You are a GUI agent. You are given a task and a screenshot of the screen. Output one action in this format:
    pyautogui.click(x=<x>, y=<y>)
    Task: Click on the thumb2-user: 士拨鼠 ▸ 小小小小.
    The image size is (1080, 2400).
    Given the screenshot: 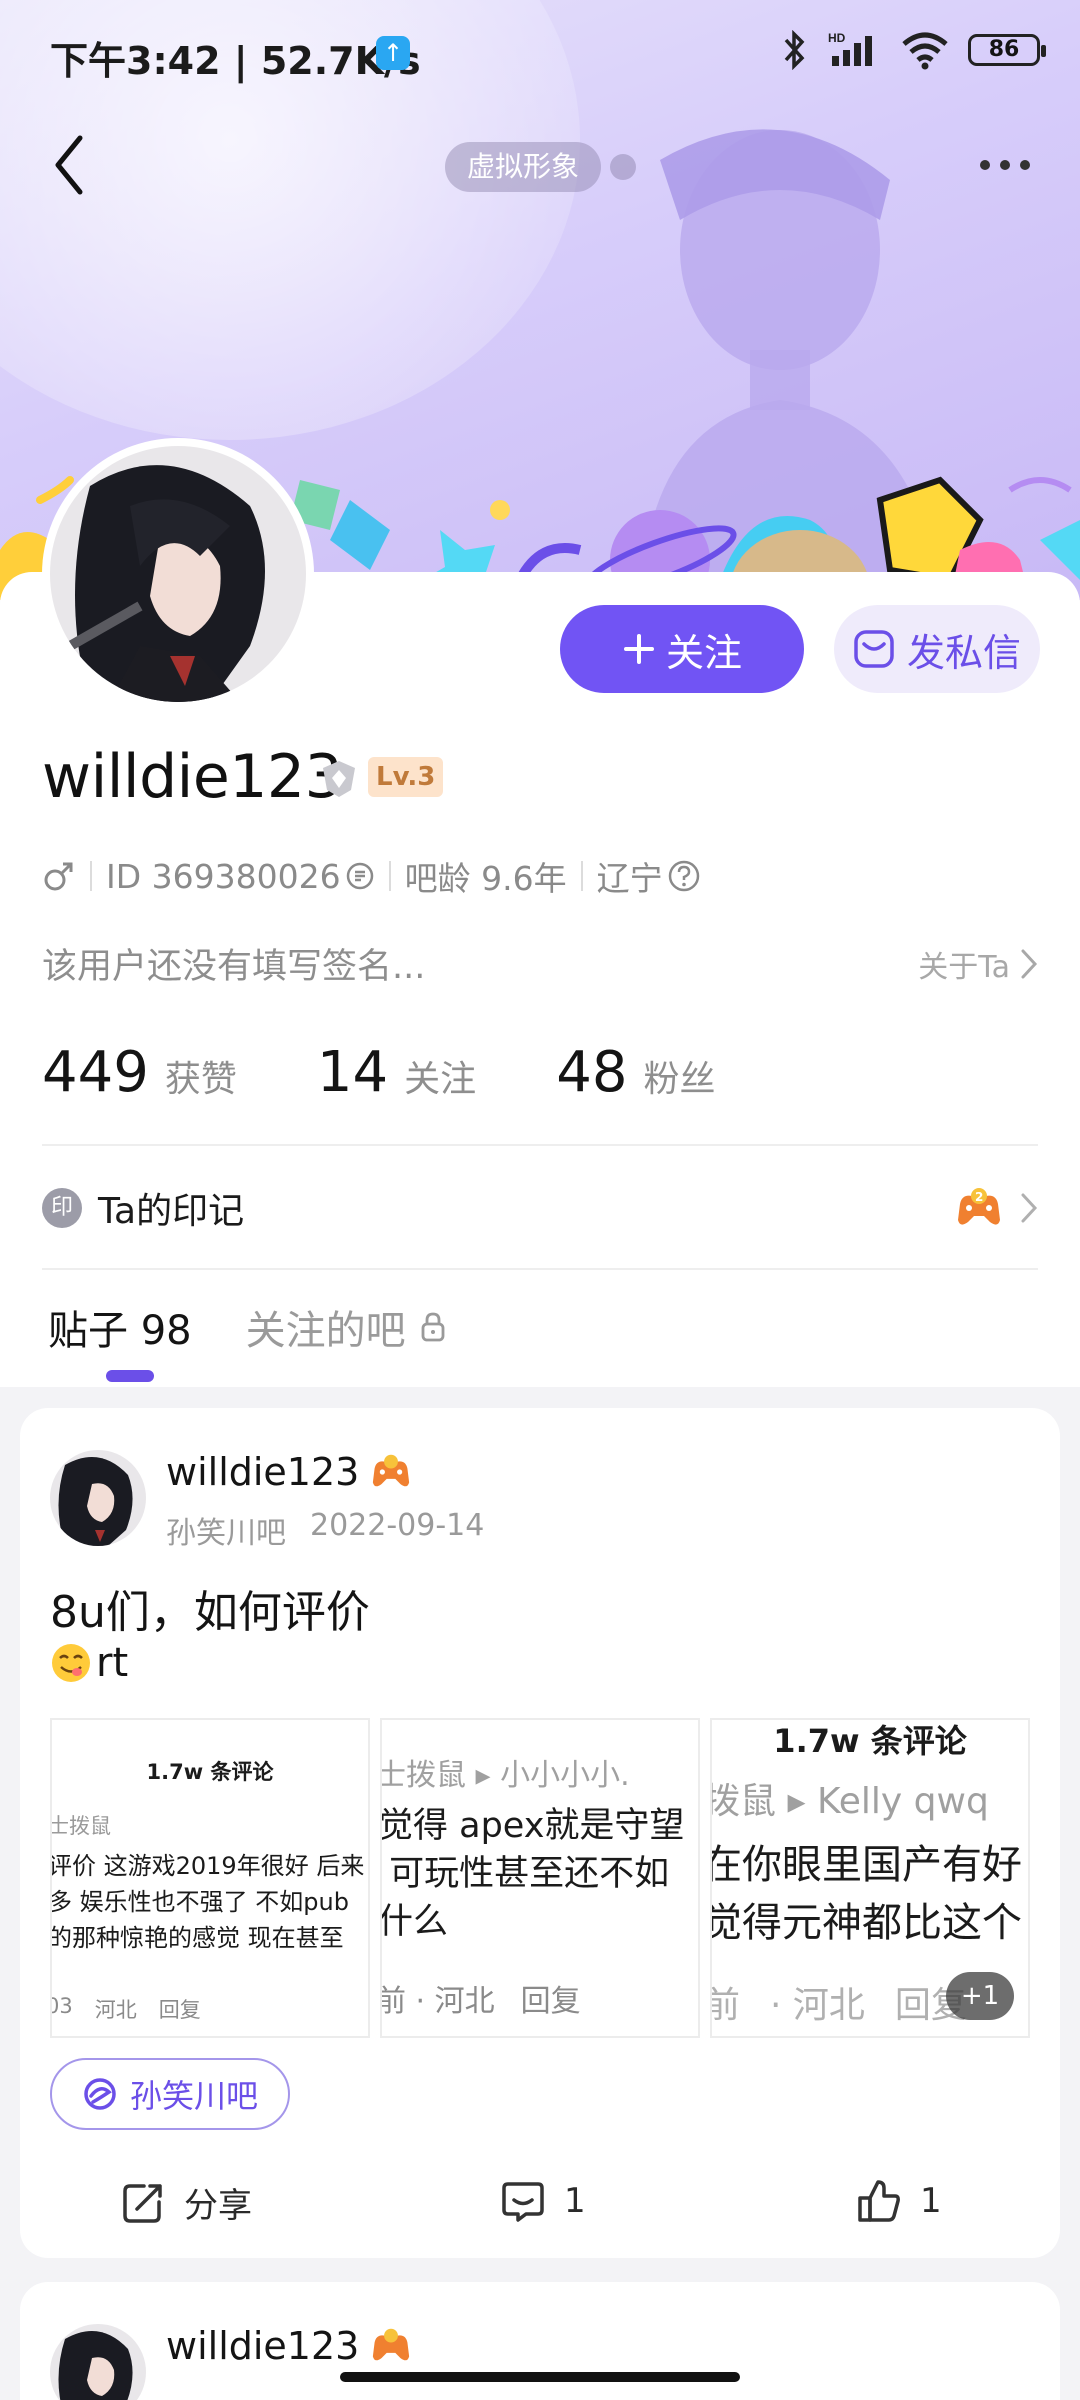 What is the action you would take?
    pyautogui.click(x=505, y=1775)
    